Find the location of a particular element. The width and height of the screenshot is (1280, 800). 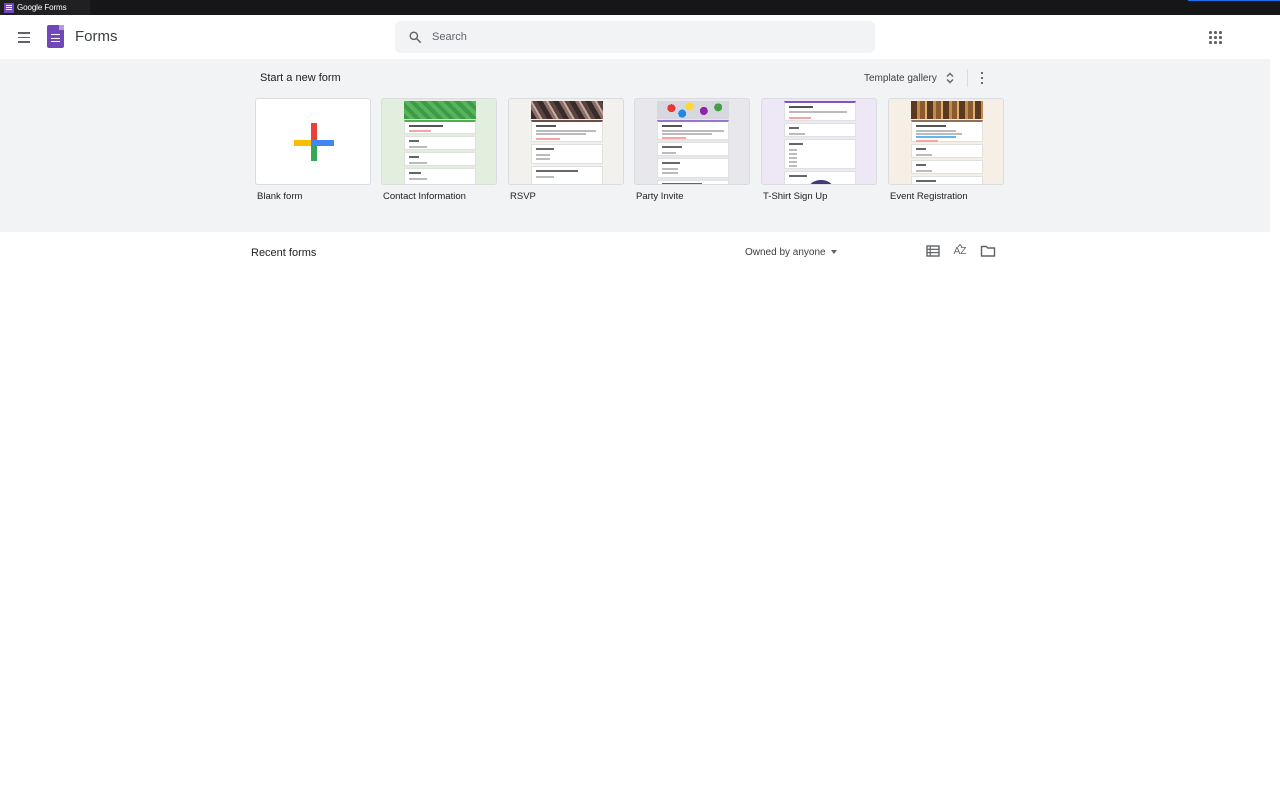

preview-shirt-image is located at coordinates (821, 182).